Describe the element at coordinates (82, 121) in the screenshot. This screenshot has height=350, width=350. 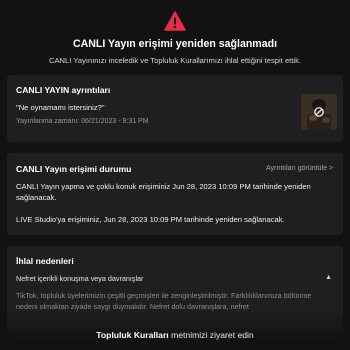
I see `published-date: Yayınlanma zamanı: 06/21/2023 - 9:31 PM` at that location.